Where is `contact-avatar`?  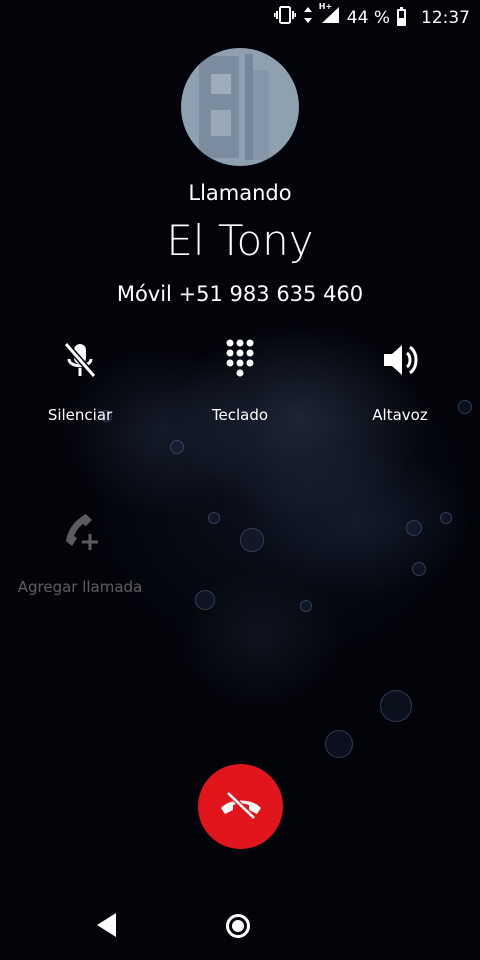 contact-avatar is located at coordinates (240, 107).